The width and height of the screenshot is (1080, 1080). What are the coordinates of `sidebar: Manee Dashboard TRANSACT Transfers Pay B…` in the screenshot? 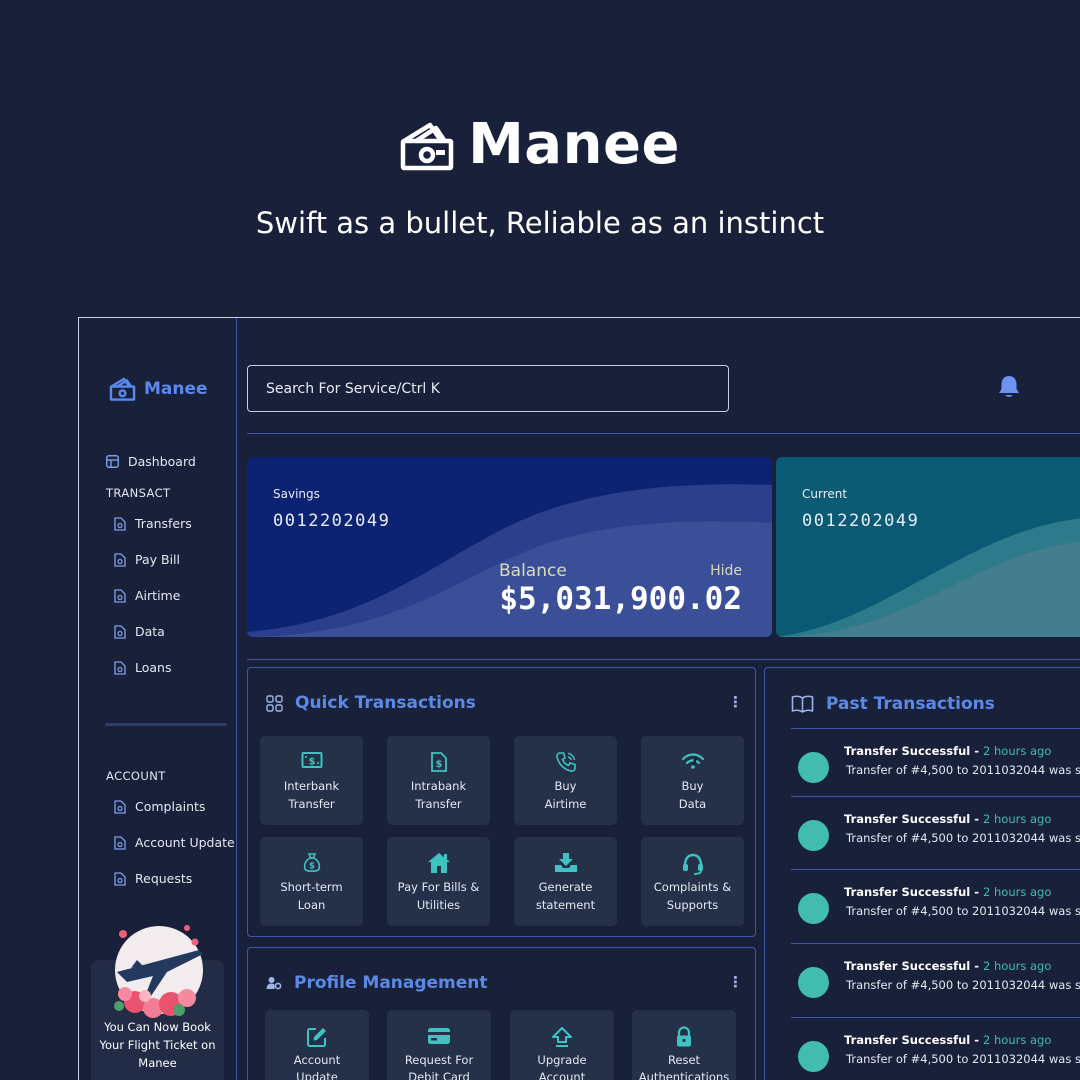 It's located at (158, 699).